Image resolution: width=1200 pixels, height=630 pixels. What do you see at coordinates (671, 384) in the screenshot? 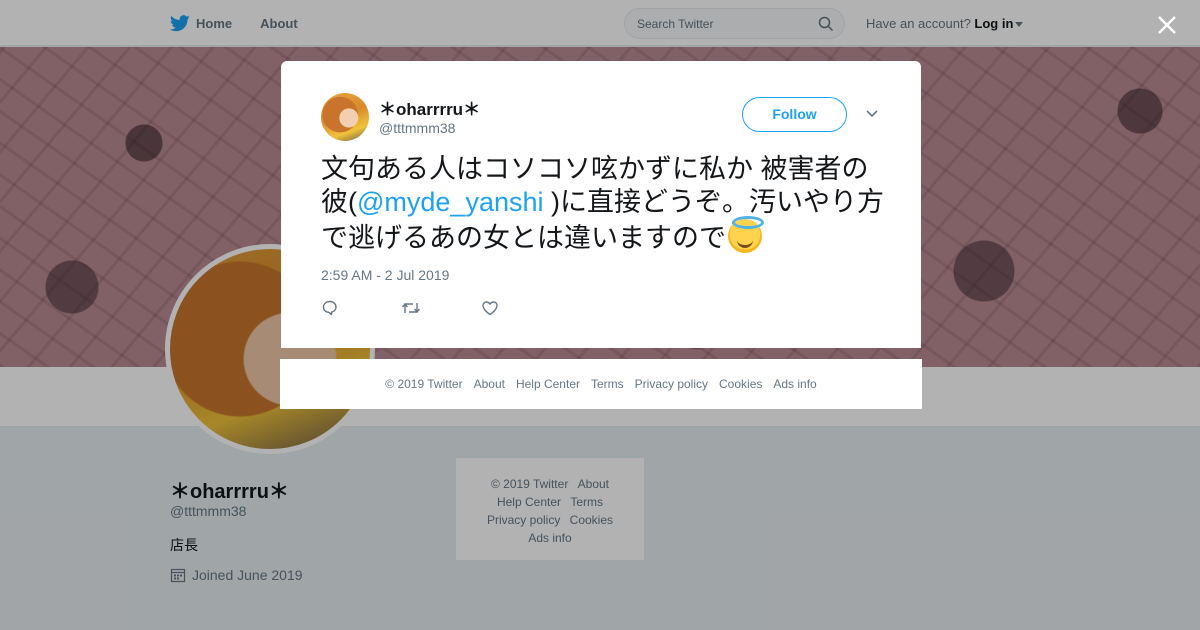
I see `footer-privacy: Privacy policy` at bounding box center [671, 384].